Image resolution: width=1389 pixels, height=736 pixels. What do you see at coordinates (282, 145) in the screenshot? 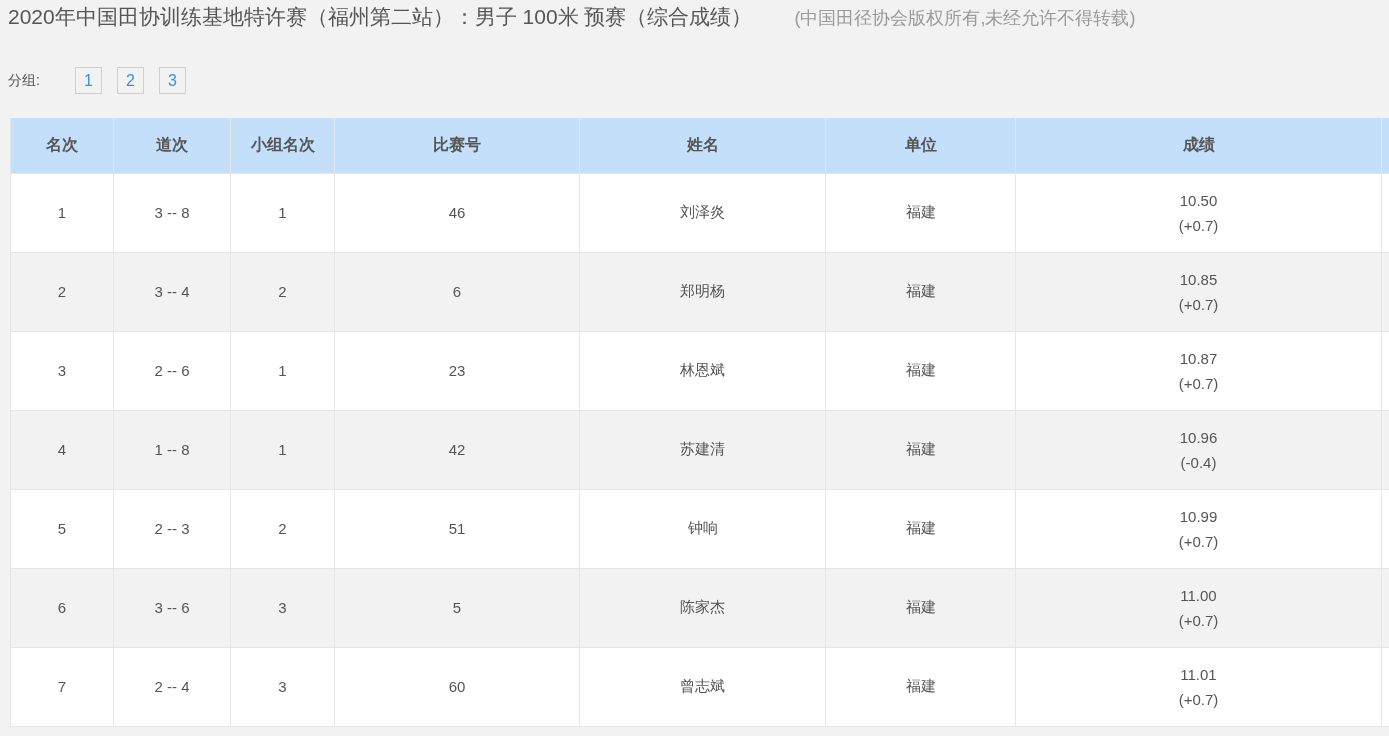
I see `column-header: 小组名次` at bounding box center [282, 145].